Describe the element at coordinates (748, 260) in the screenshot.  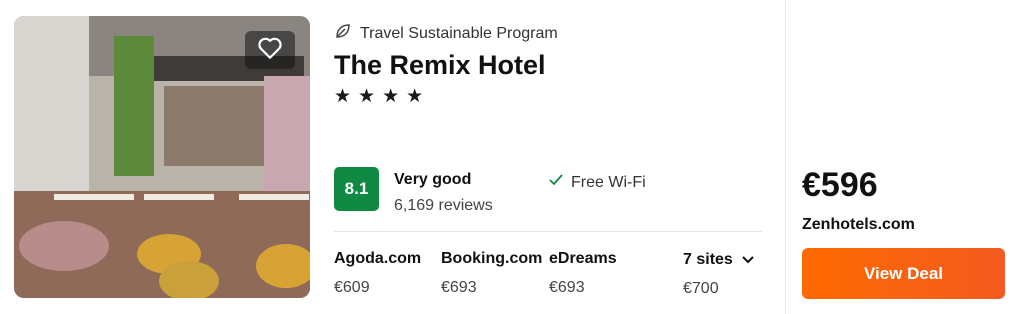
I see `chevron-down-icon` at that location.